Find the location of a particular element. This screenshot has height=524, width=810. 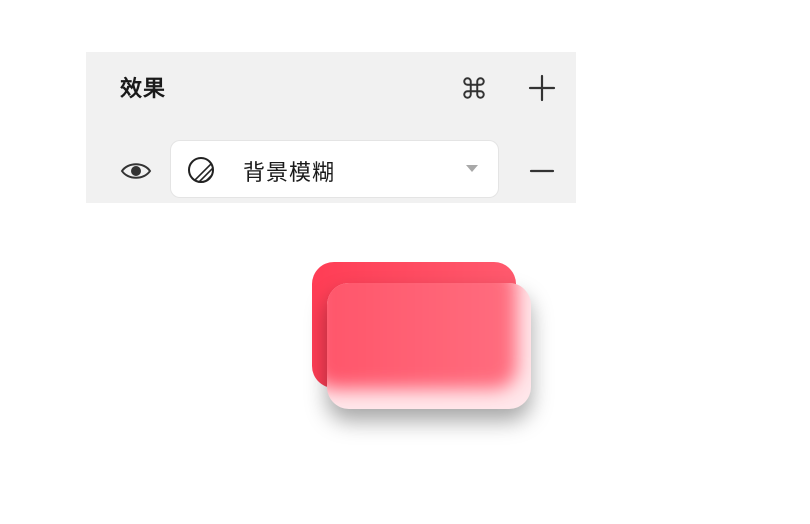

glass-overlay is located at coordinates (429, 346).